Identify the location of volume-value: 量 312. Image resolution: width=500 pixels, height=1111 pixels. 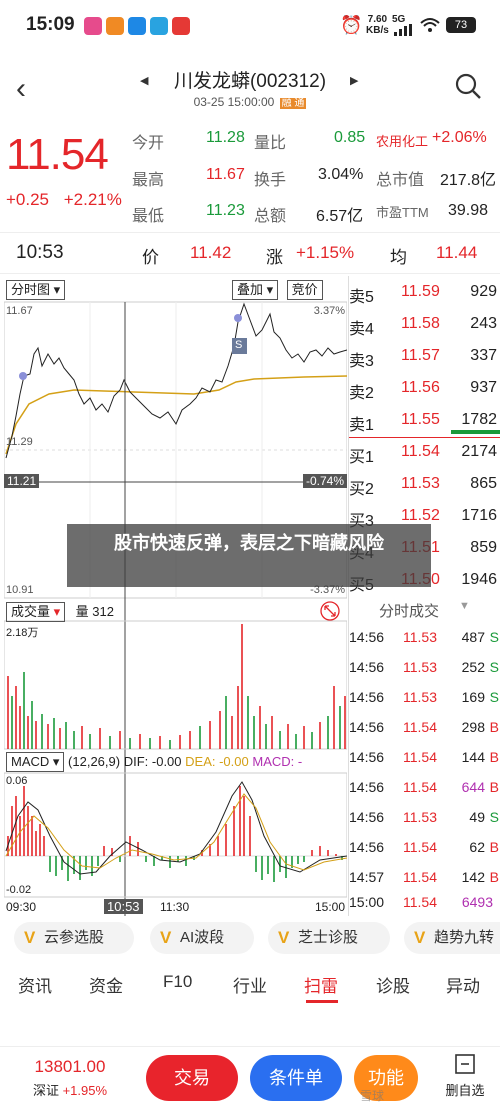
(94, 611).